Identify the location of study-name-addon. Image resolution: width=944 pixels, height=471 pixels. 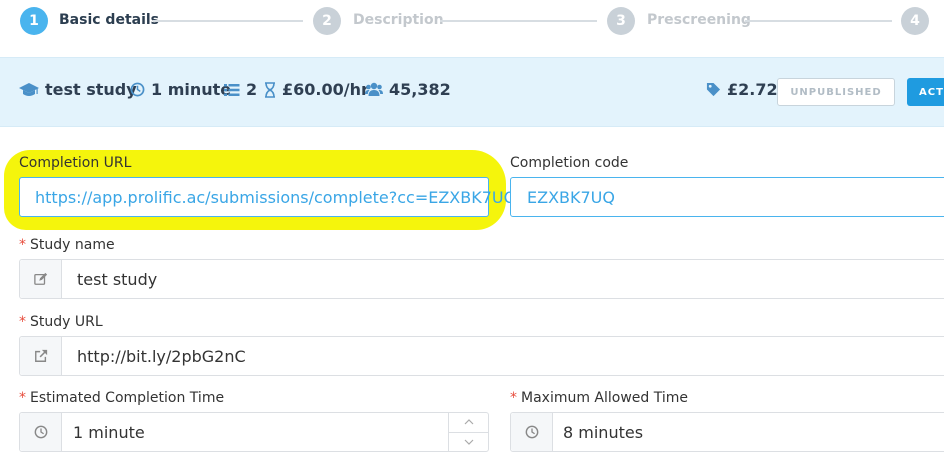
(41, 279).